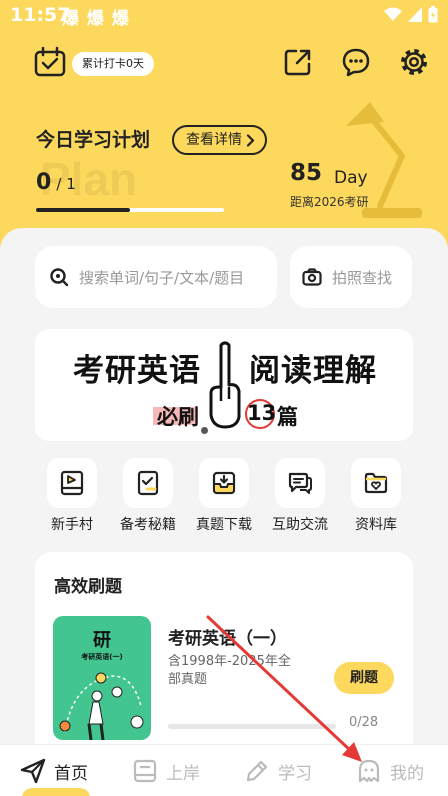 This screenshot has height=796, width=448. Describe the element at coordinates (351, 178) in the screenshot. I see `countdown-unit: Day` at that location.